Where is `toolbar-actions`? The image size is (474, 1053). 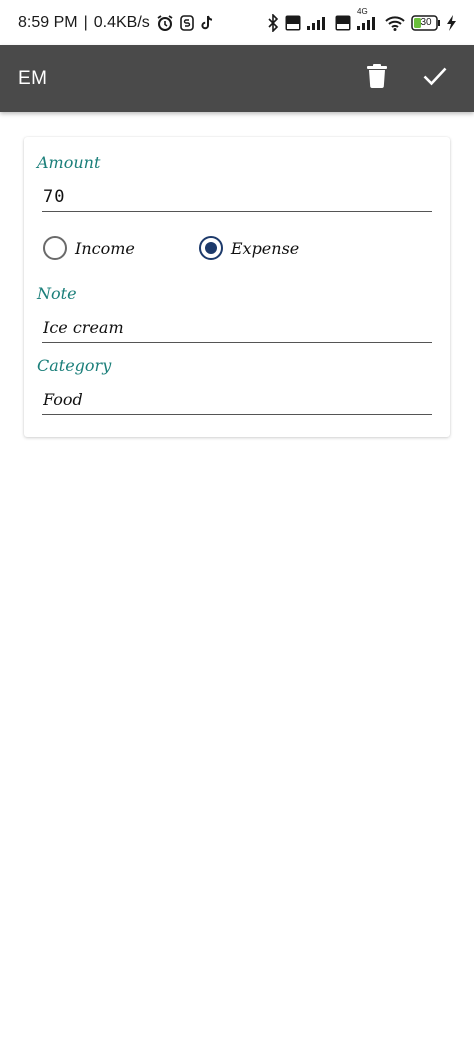
toolbar-actions is located at coordinates (406, 79).